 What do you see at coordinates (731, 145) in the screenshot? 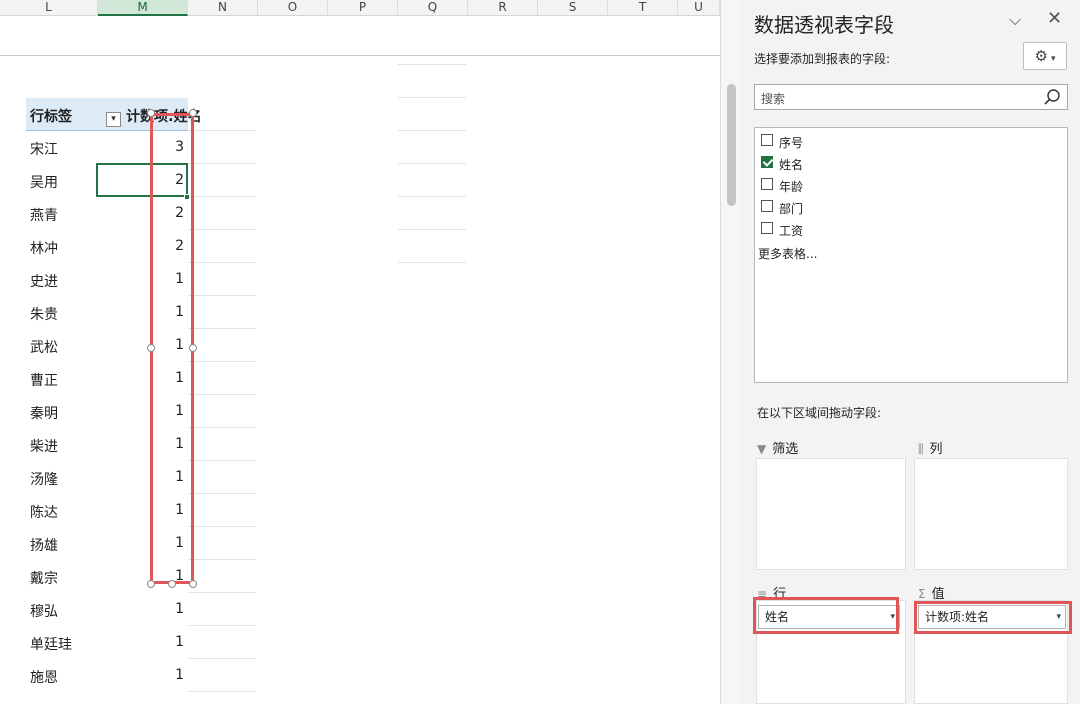
I see `scrollbar-thumb` at bounding box center [731, 145].